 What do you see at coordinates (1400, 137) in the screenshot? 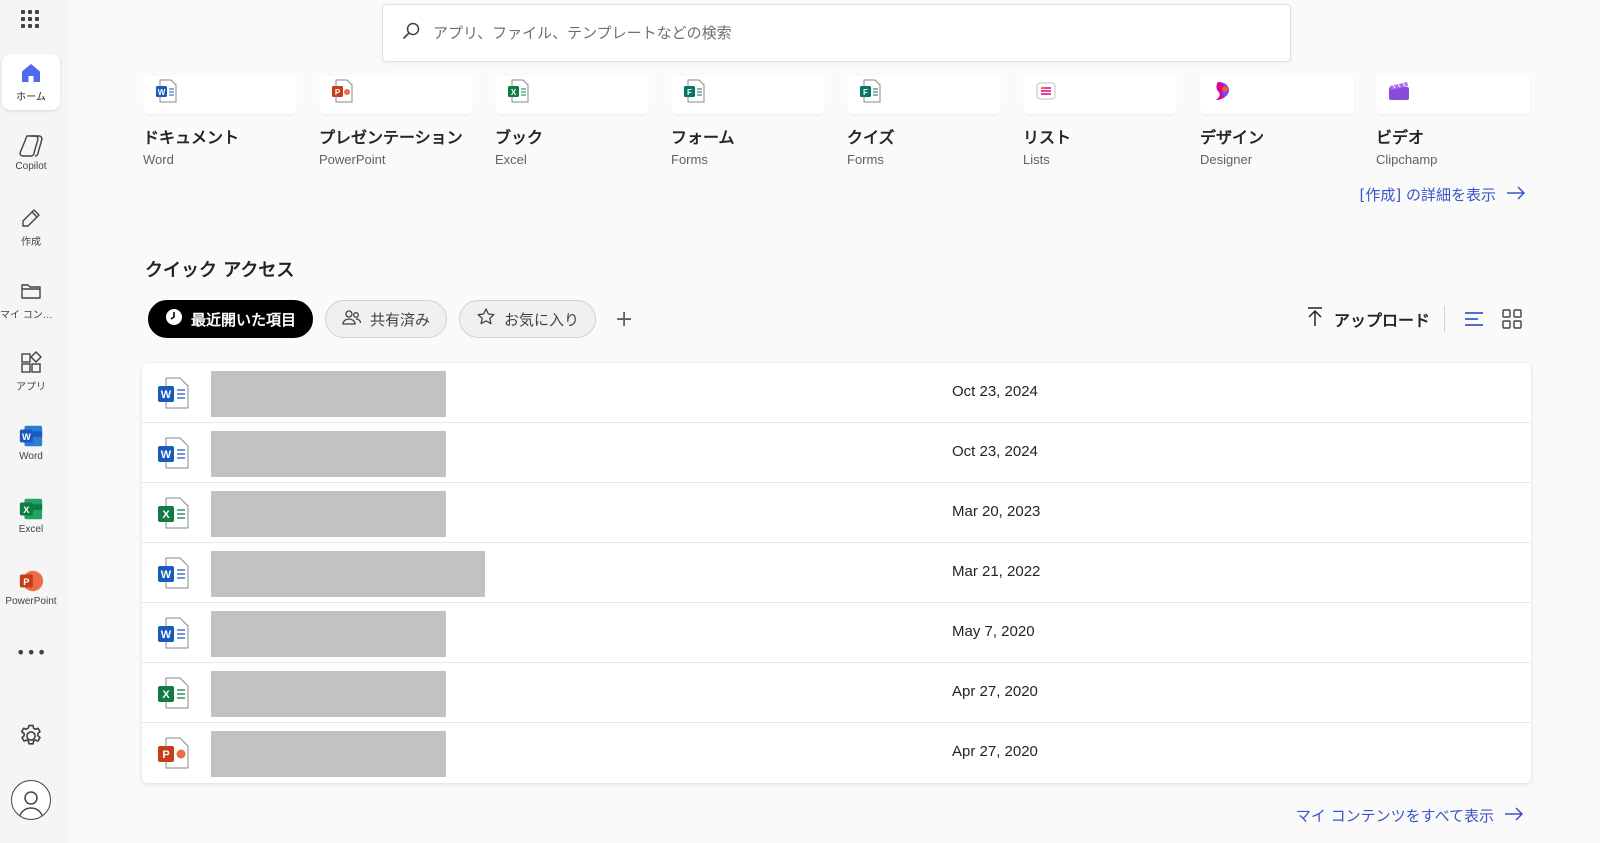
I see `create-card-title: ビデオ` at bounding box center [1400, 137].